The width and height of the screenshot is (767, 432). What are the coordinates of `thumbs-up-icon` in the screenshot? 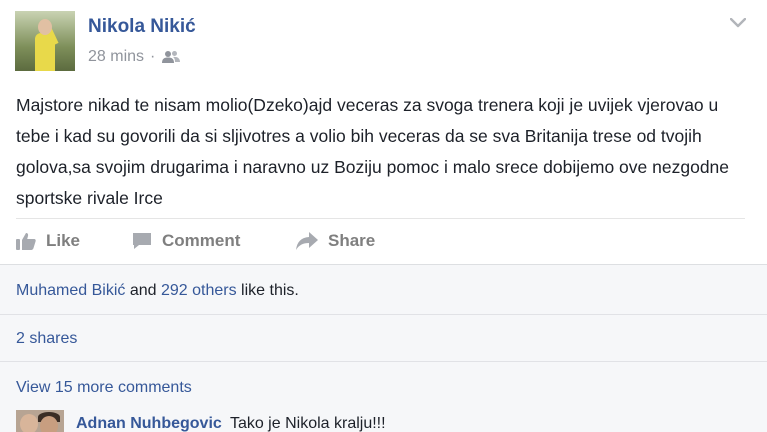 It's located at (26, 241).